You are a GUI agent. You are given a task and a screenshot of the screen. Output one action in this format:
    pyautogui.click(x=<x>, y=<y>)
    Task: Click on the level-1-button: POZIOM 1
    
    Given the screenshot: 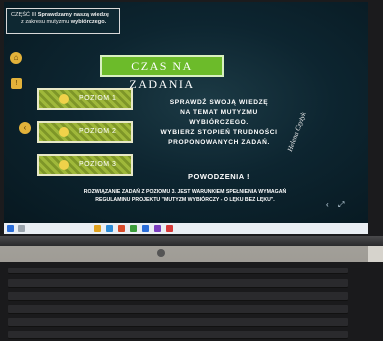 What is the action you would take?
    pyautogui.click(x=85, y=99)
    